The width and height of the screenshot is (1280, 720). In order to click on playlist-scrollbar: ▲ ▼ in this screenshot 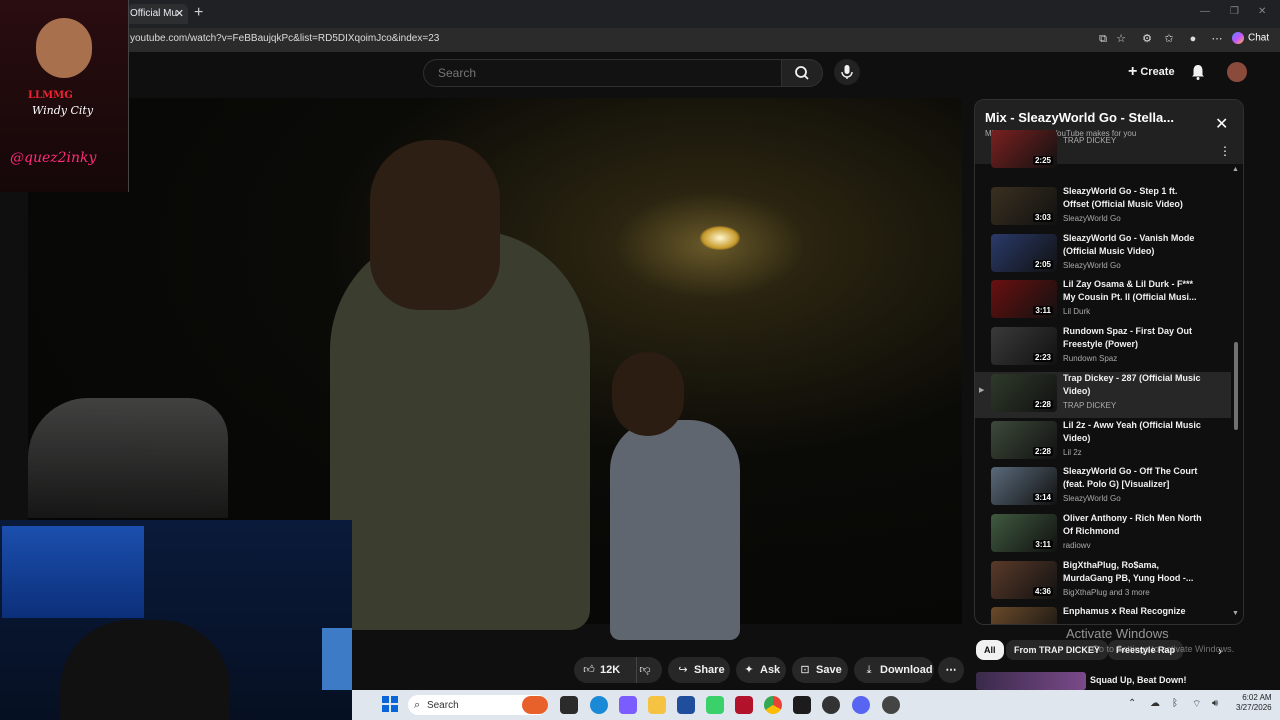, I will do `click(1235, 393)`.